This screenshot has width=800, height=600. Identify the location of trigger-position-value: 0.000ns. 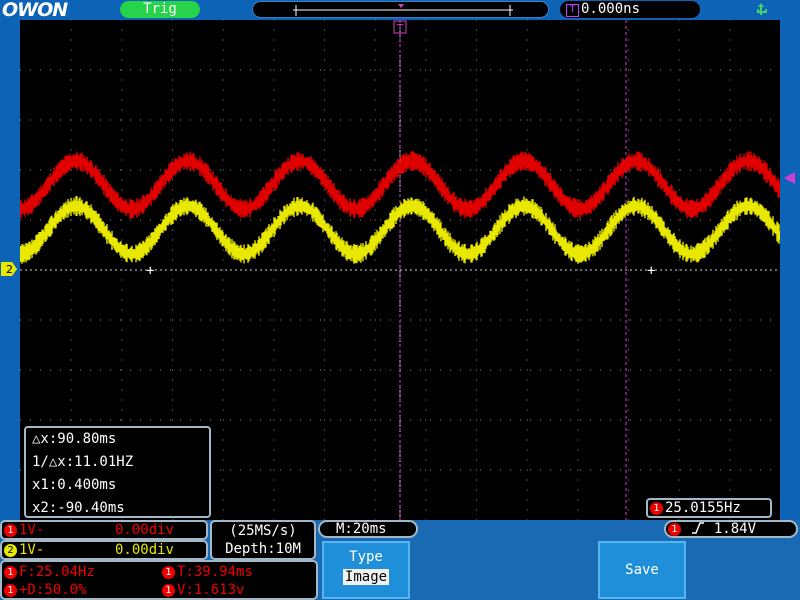
(611, 9).